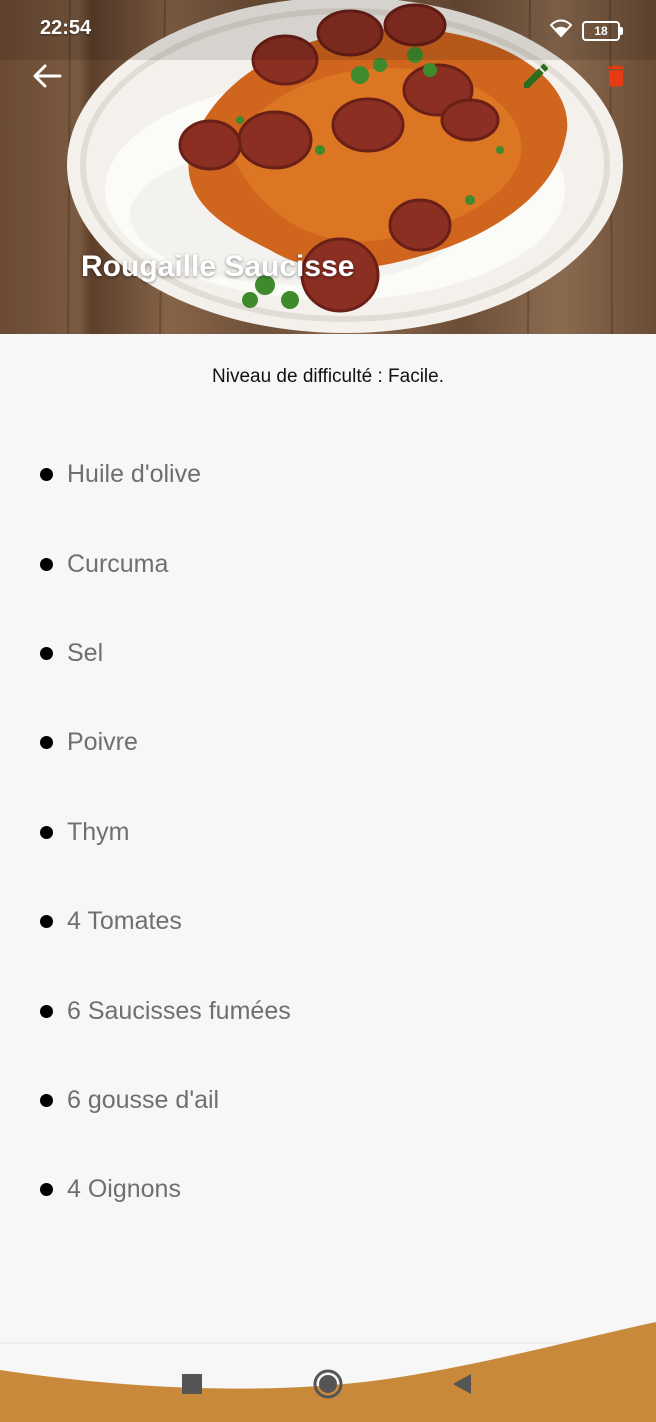 This screenshot has height=1422, width=656. What do you see at coordinates (328, 376) in the screenshot?
I see `difficulty-label: Niveau de difficulté : Facile.` at bounding box center [328, 376].